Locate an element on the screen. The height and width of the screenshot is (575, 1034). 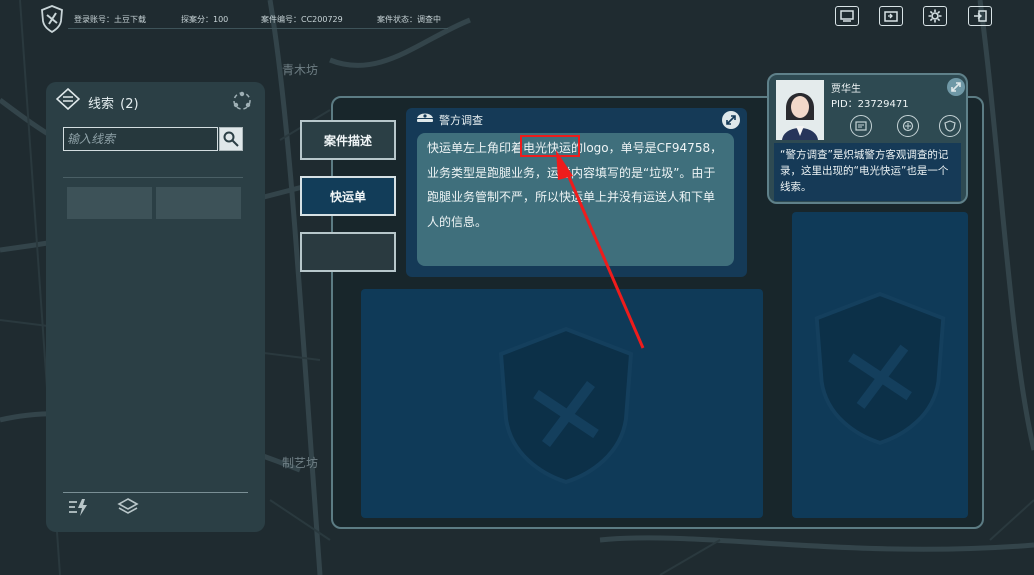
side-image-area is located at coordinates (880, 365).